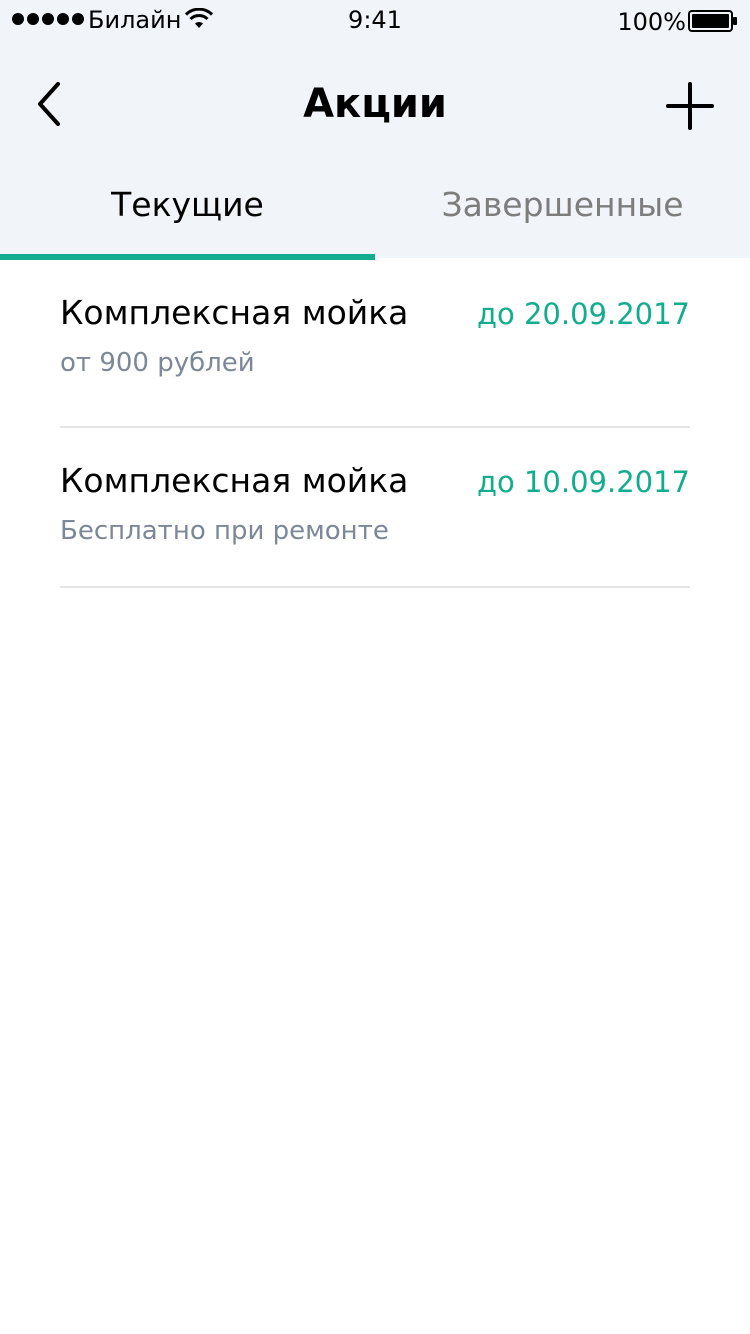  I want to click on battery-icon, so click(712, 21).